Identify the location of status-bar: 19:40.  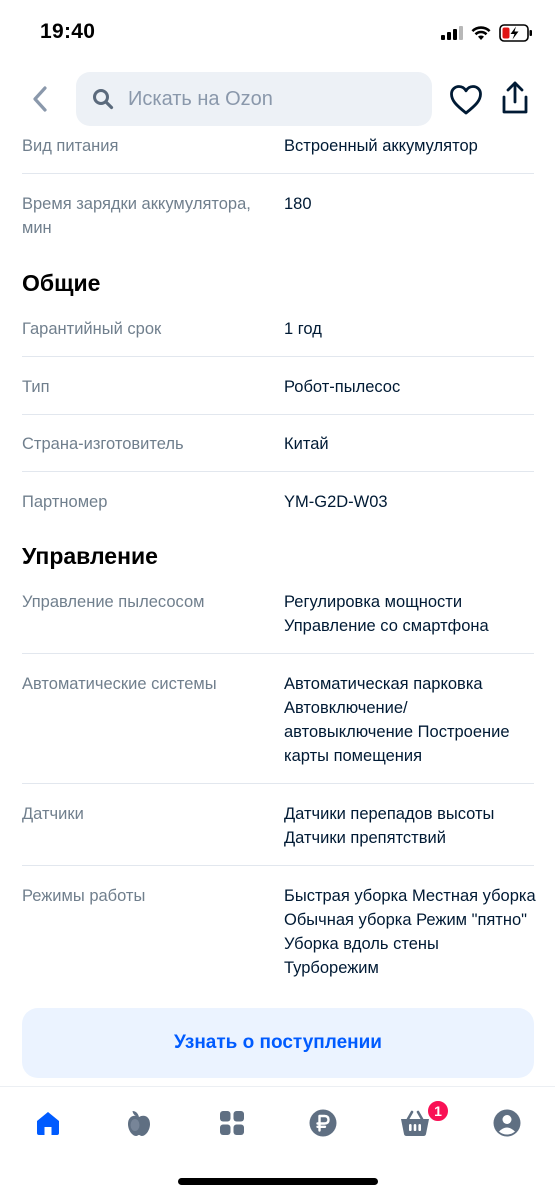
(277, 33).